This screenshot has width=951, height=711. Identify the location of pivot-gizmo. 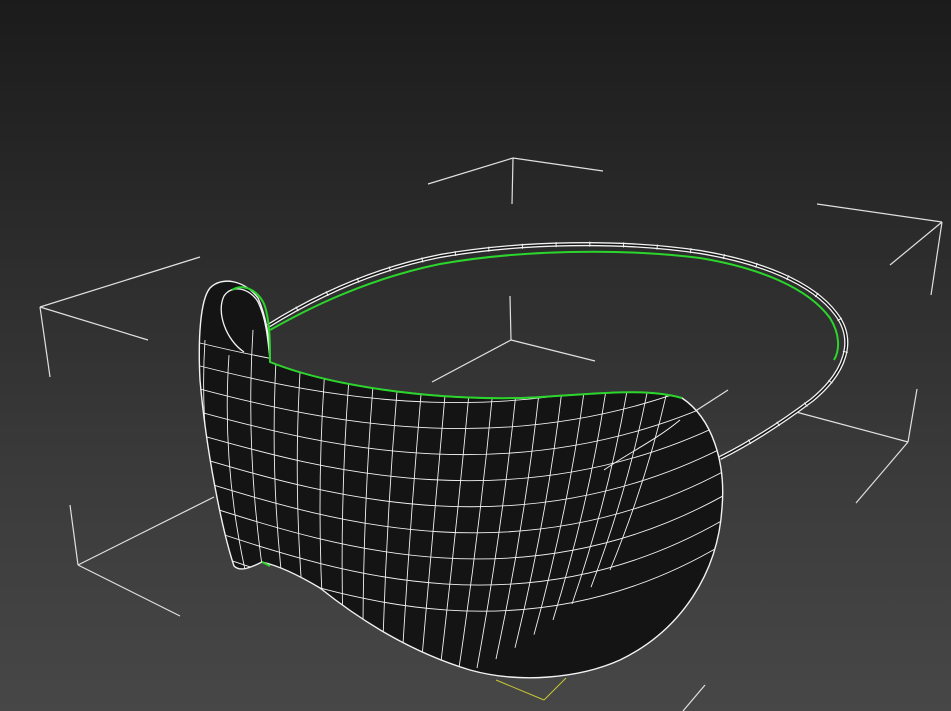
(531, 689).